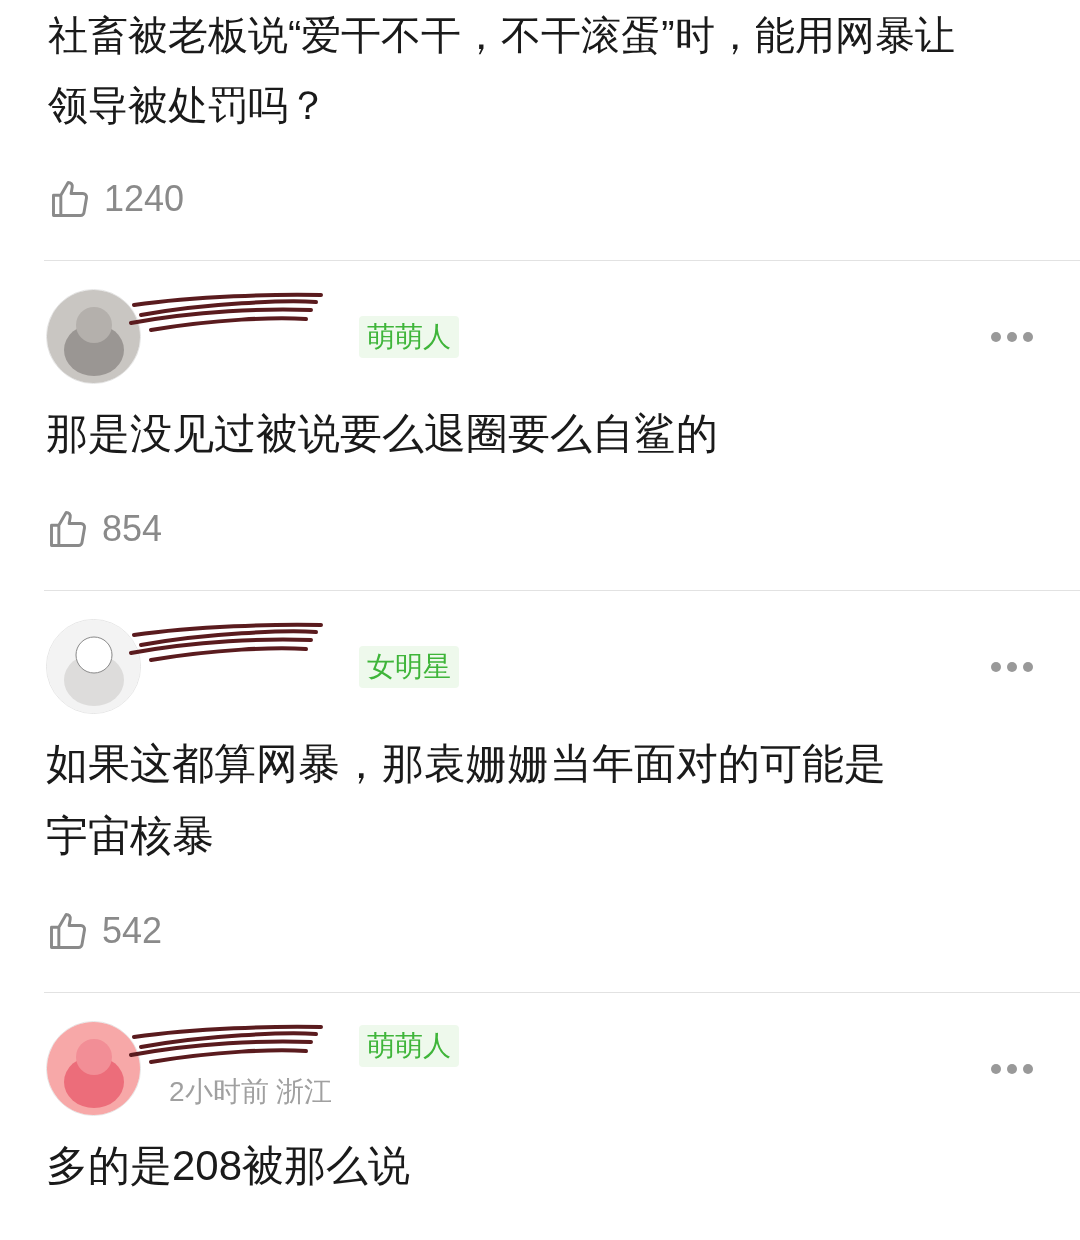 This screenshot has width=1080, height=1240. What do you see at coordinates (466, 800) in the screenshot?
I see `comment-text: 如果这都算网暴，那袁姗姗当年面对的可能是宇宙核暴` at bounding box center [466, 800].